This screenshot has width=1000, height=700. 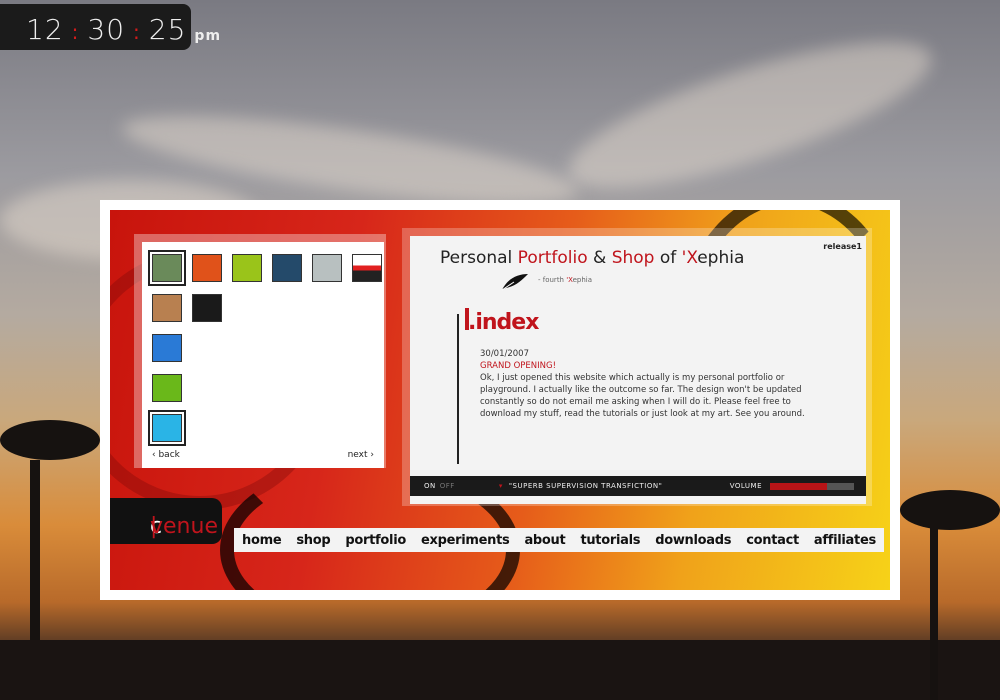 I want to click on volume-fill, so click(x=799, y=486).